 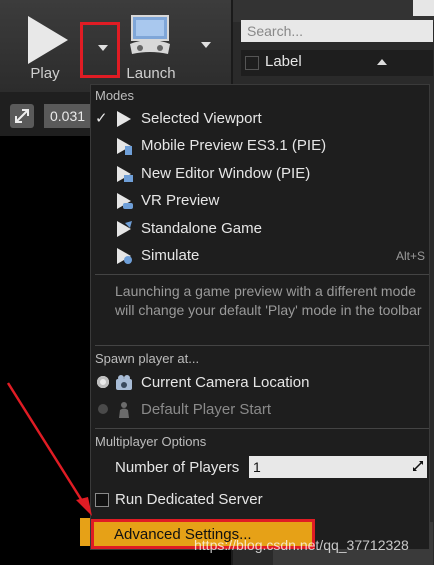 I want to click on new-window-icon, so click(x=125, y=174).